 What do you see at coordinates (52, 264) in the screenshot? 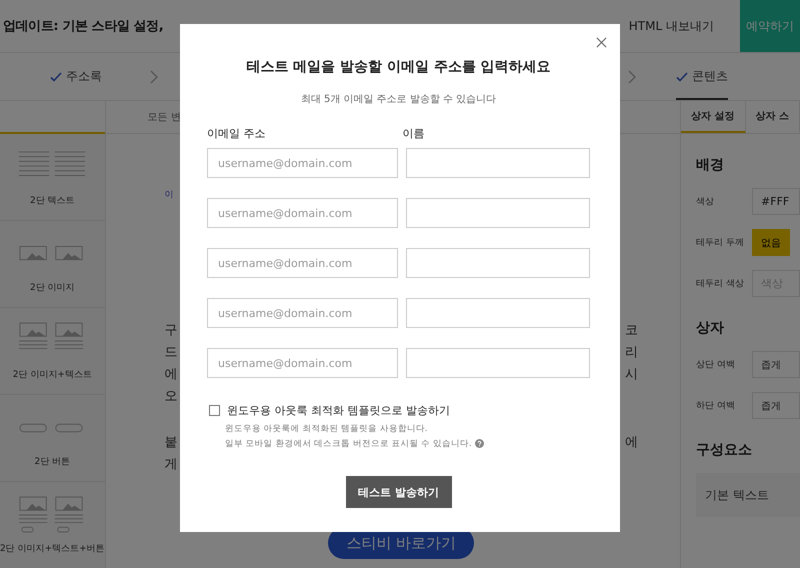
I see `block-item: 2단 이미지` at bounding box center [52, 264].